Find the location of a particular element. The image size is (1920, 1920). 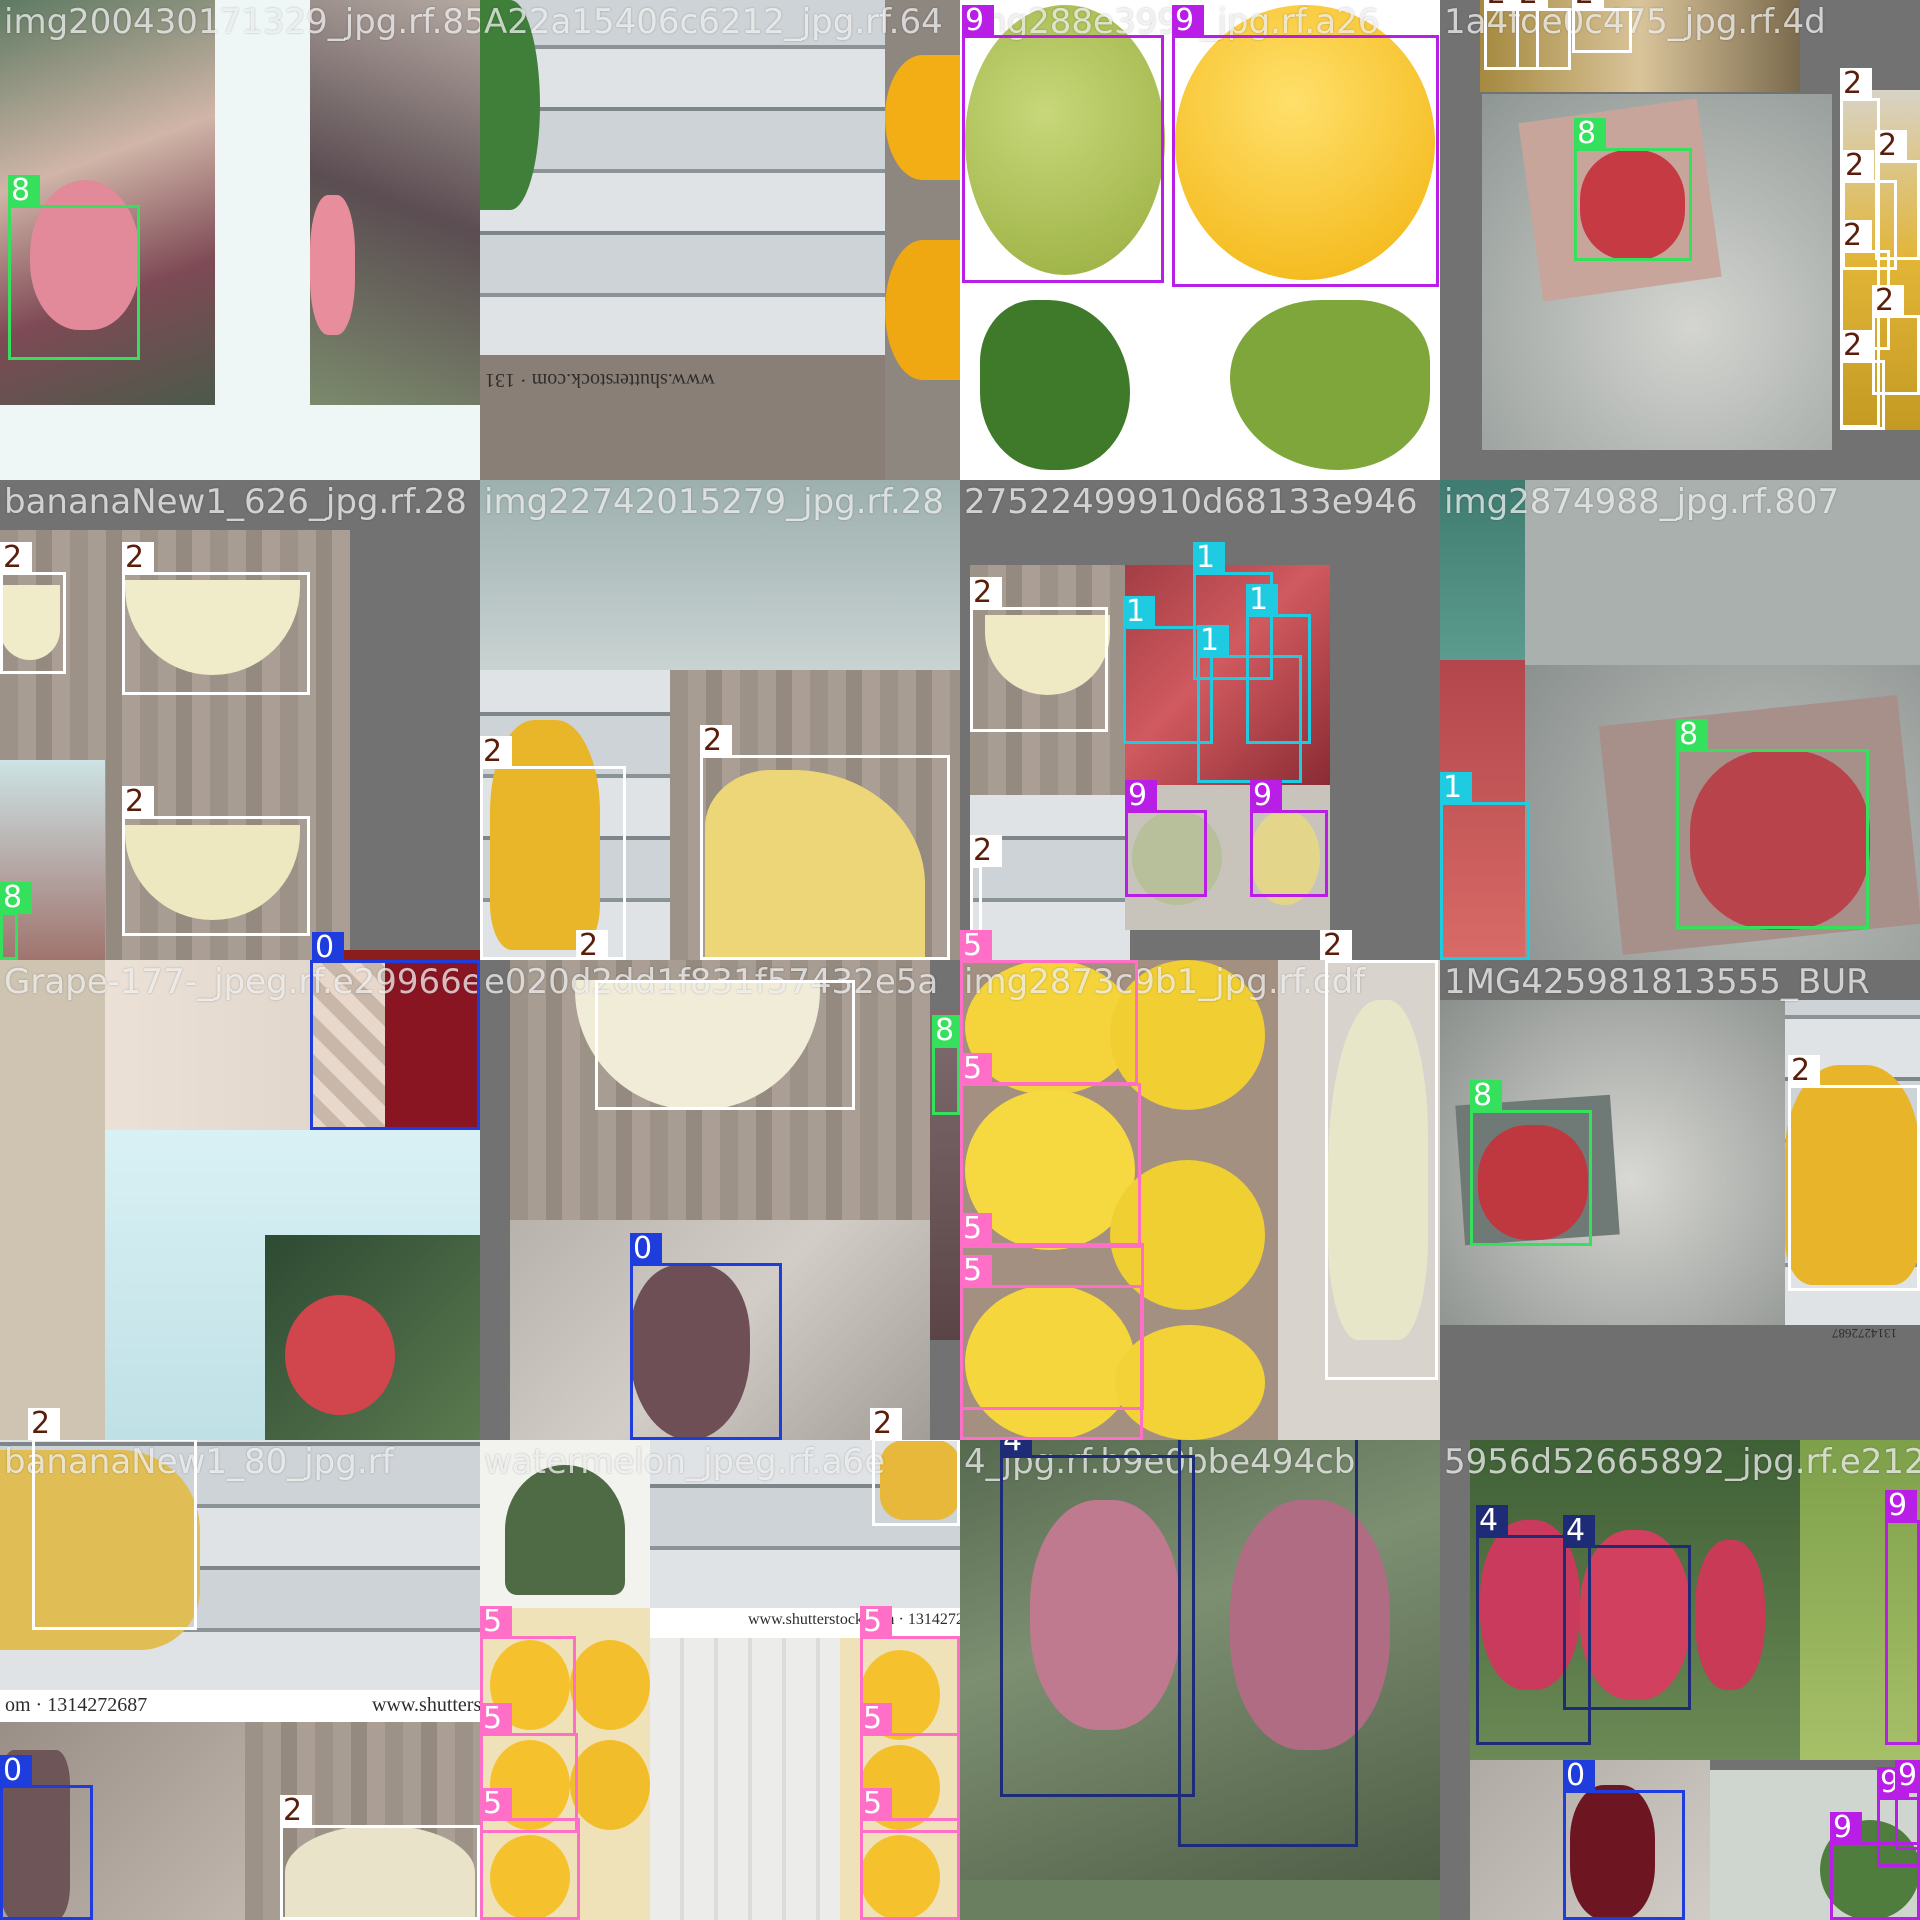

tile-title: img22742015279_jpg.rf.28 is located at coordinates (714, 502).